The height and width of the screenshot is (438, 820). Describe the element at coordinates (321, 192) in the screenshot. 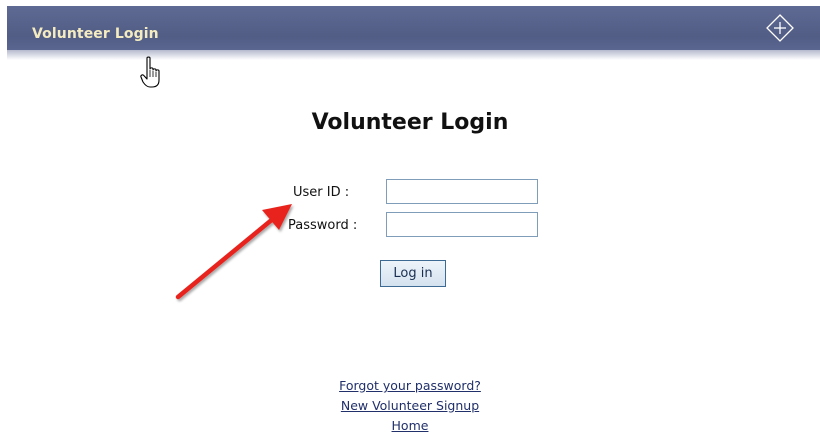

I see `user-id-label: User ID :` at that location.